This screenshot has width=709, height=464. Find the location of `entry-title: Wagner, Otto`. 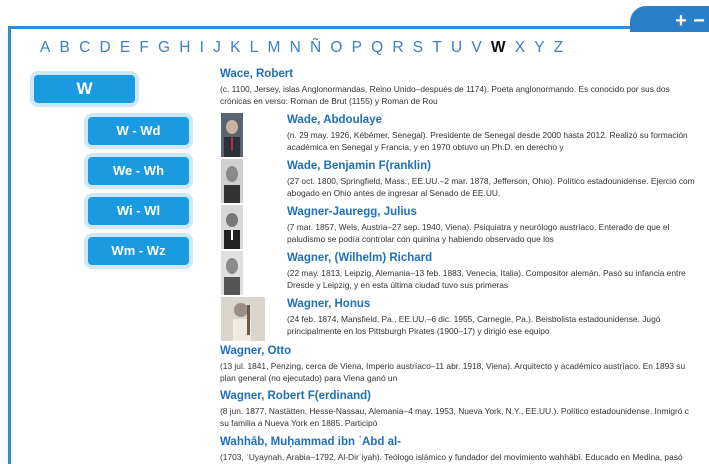

entry-title: Wagner, Otto is located at coordinates (255, 351).